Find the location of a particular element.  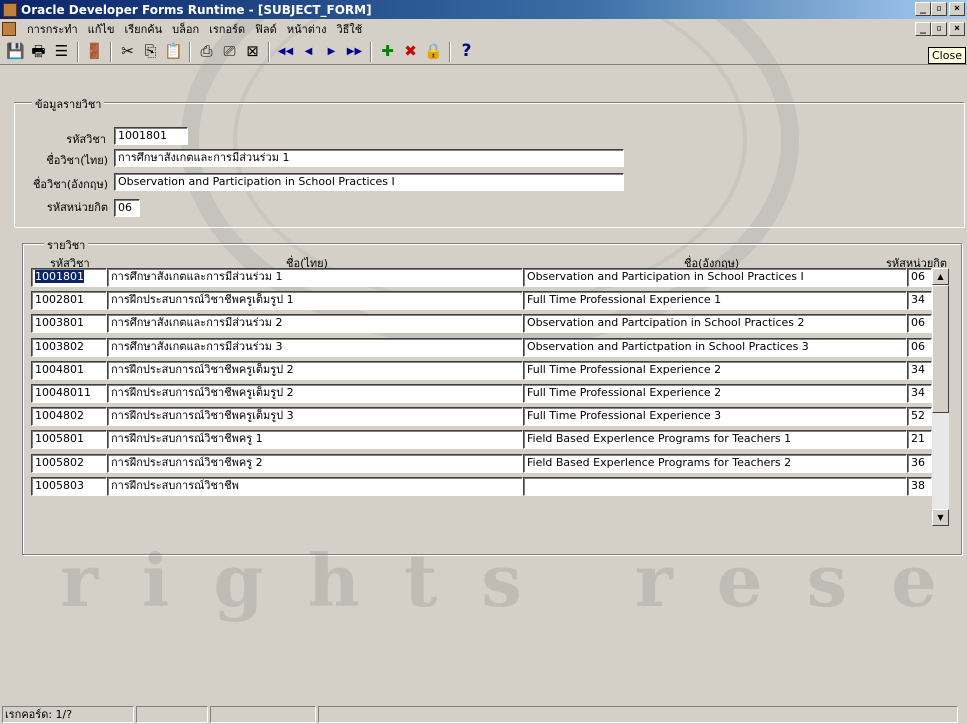

cell-name-thai-text: การฝึกประสบการณ์วิชาชีพครูเต็มรูป 1 is located at coordinates (202, 299).